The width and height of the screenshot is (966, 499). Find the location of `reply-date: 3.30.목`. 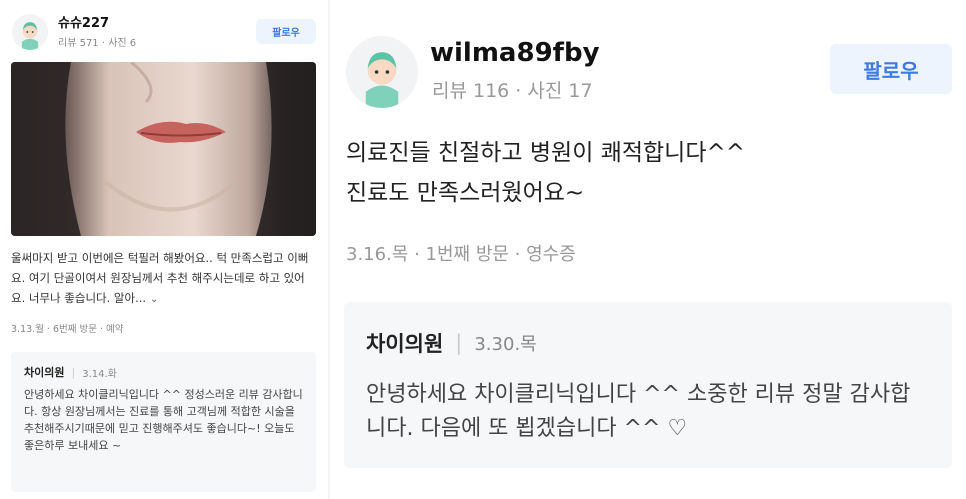

reply-date: 3.30.목 is located at coordinates (505, 344).